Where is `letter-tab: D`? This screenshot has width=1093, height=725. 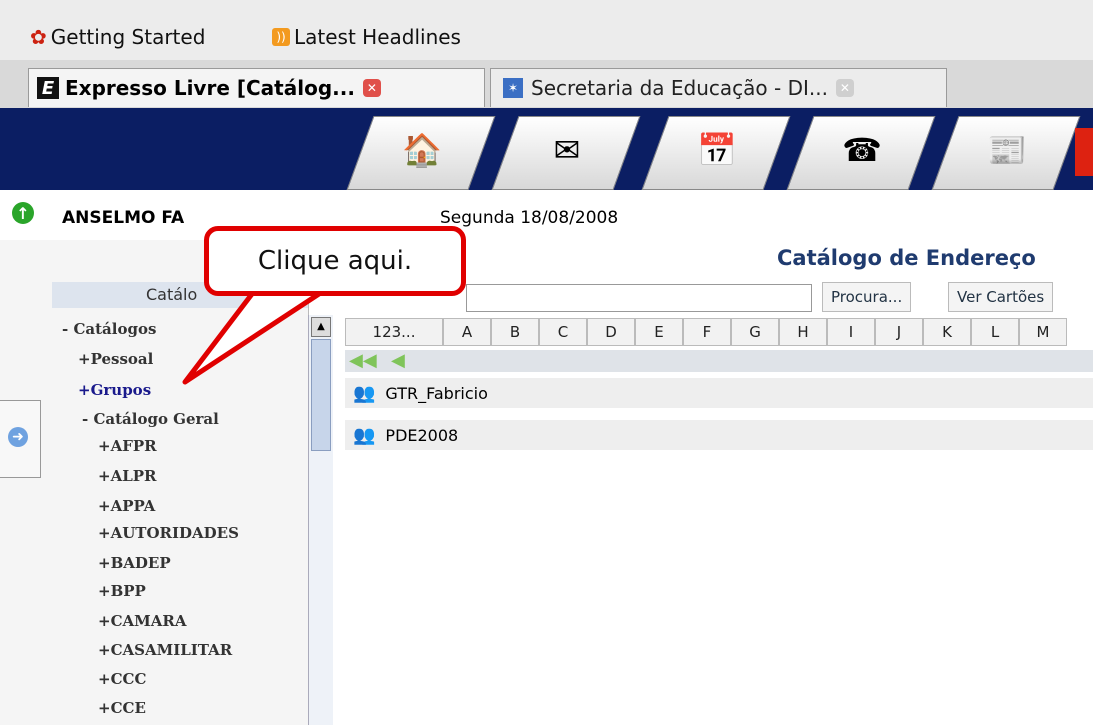
letter-tab: D is located at coordinates (611, 332).